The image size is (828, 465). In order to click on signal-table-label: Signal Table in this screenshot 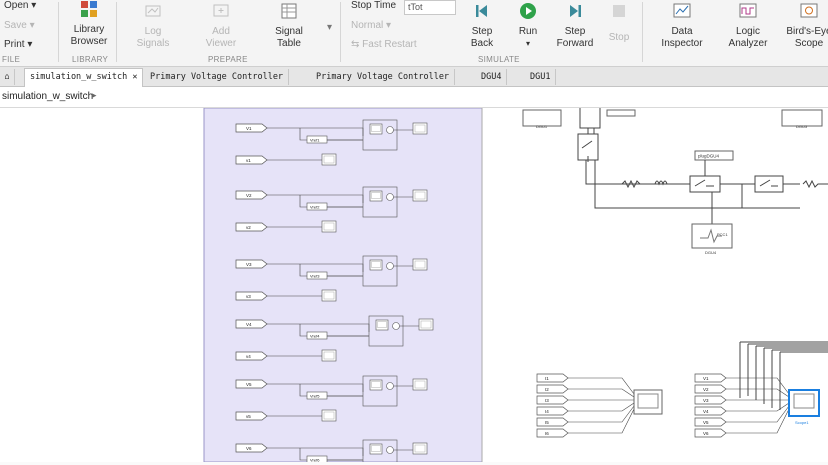, I will do `click(289, 37)`.